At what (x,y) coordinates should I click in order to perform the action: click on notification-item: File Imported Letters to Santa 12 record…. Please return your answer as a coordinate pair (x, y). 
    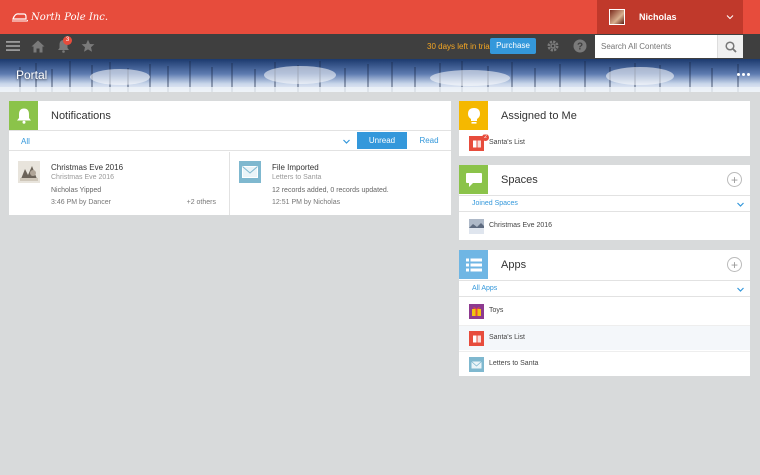
    Looking at the image, I should click on (340, 183).